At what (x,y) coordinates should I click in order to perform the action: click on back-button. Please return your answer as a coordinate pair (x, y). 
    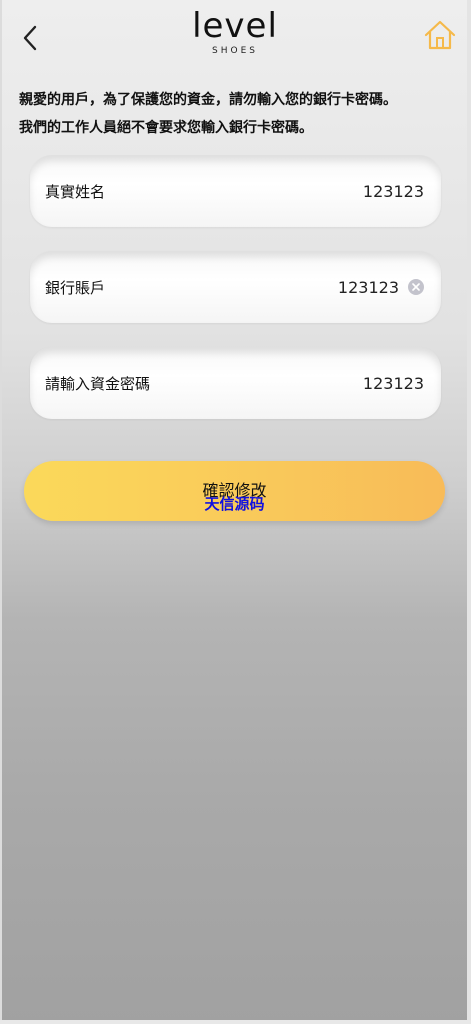
    Looking at the image, I should click on (30, 38).